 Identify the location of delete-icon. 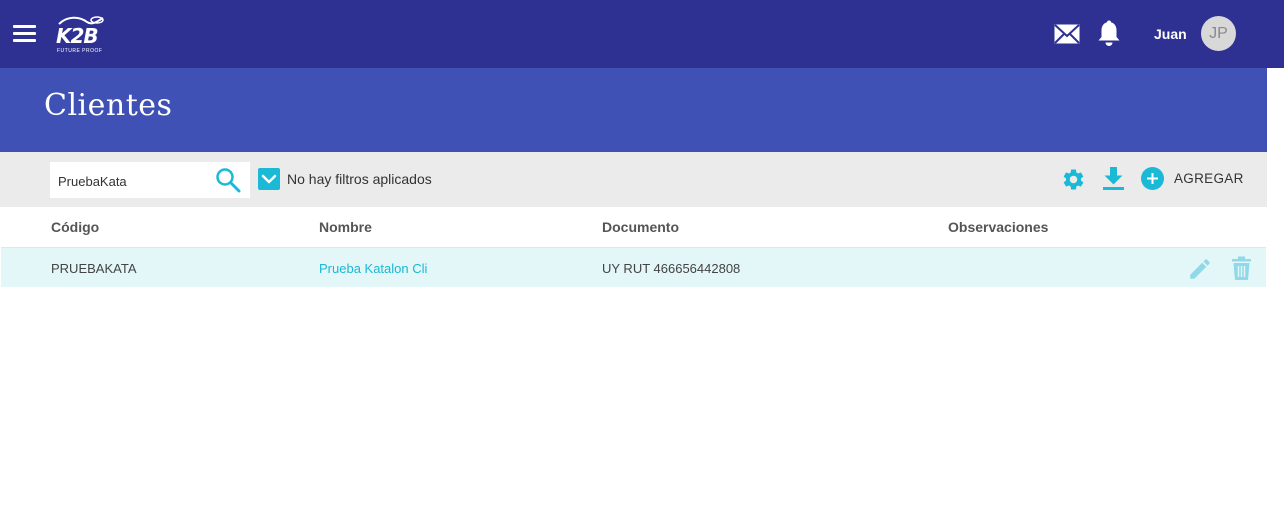
(1241, 268).